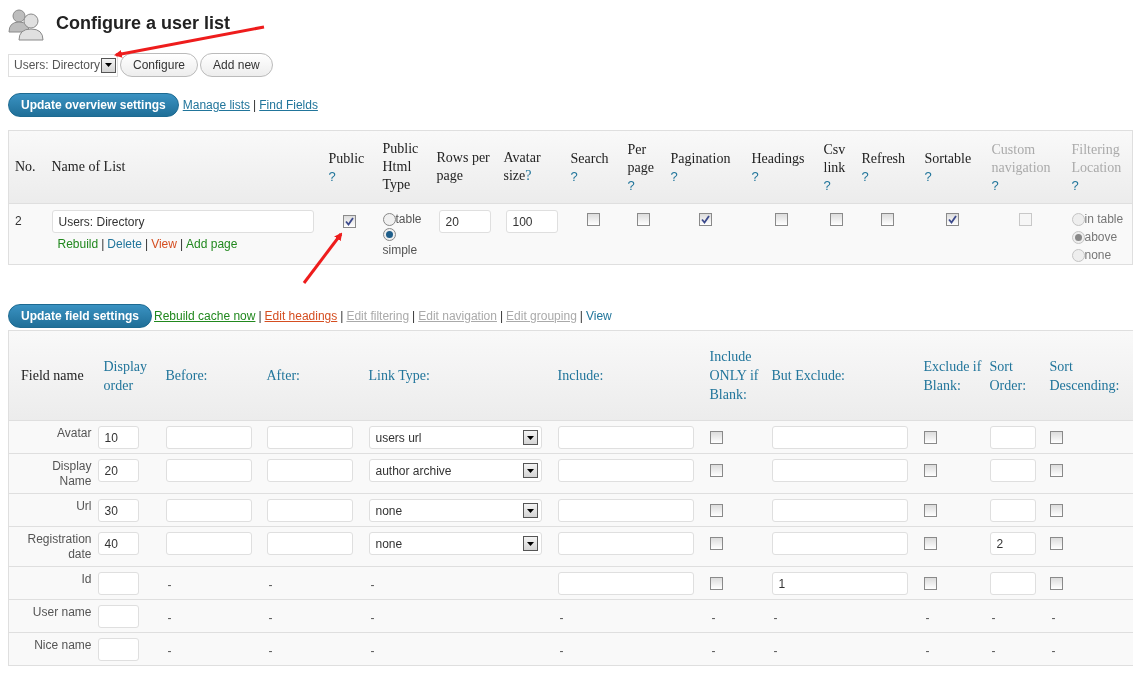 The image size is (1133, 673). Describe the element at coordinates (118, 510) in the screenshot. I see `text-field: 30` at that location.